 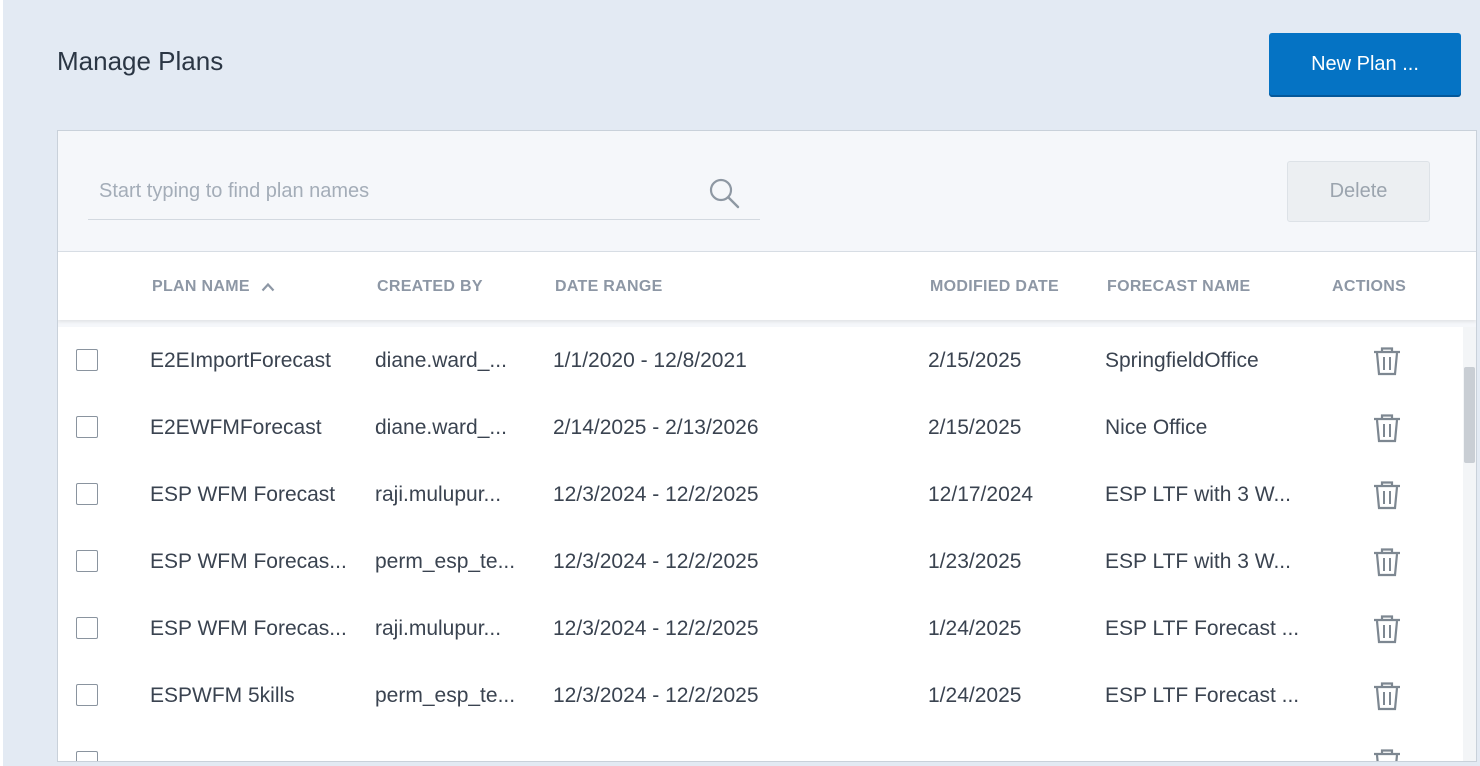 What do you see at coordinates (760, 745) in the screenshot?
I see `table-row` at bounding box center [760, 745].